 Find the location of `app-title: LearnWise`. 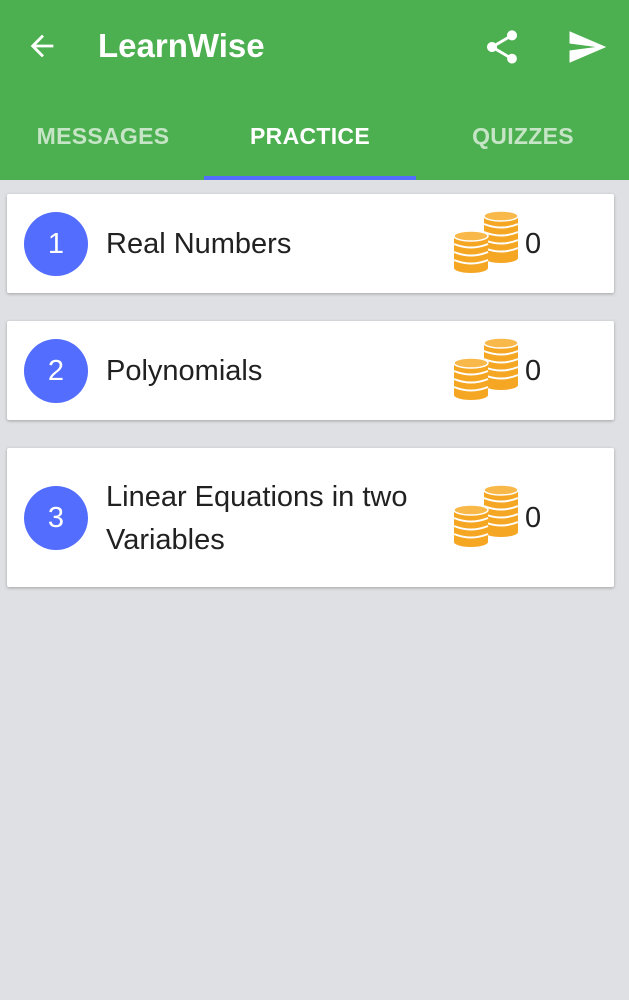

app-title: LearnWise is located at coordinates (181, 45).